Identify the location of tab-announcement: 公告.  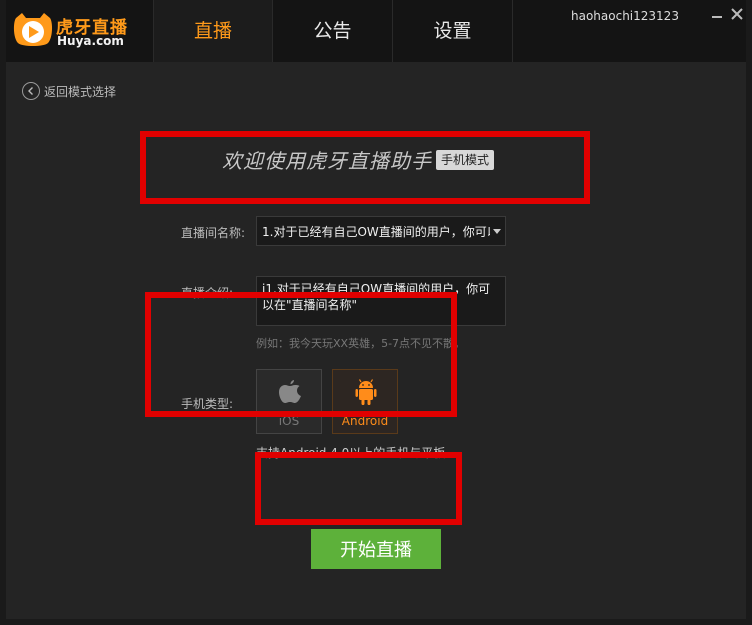
(333, 31).